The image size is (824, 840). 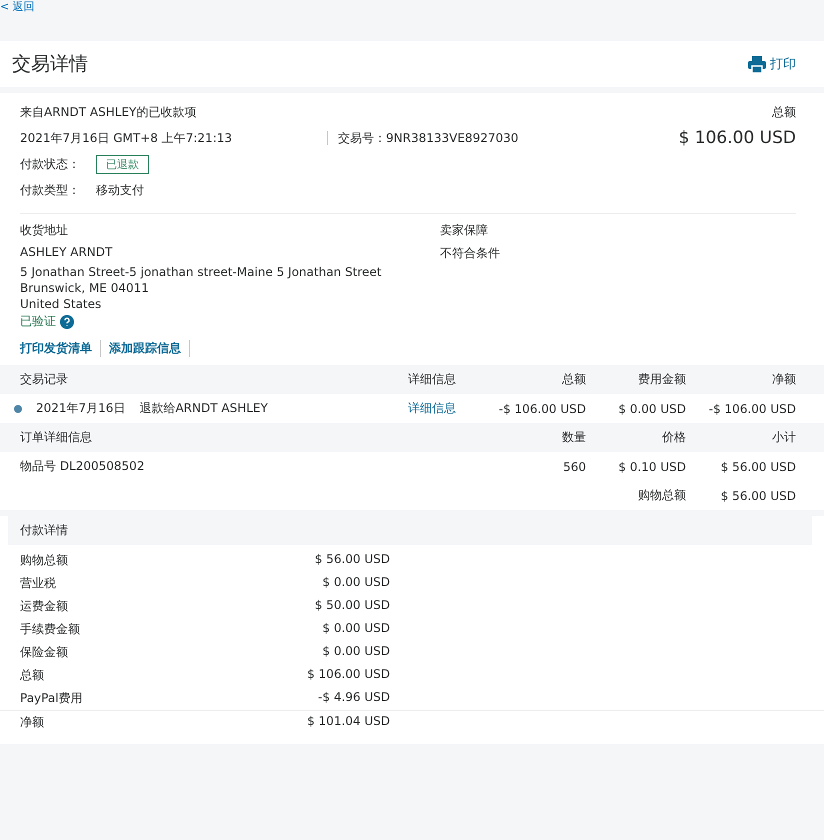 I want to click on detail-label: PayPal费用, so click(x=52, y=698).